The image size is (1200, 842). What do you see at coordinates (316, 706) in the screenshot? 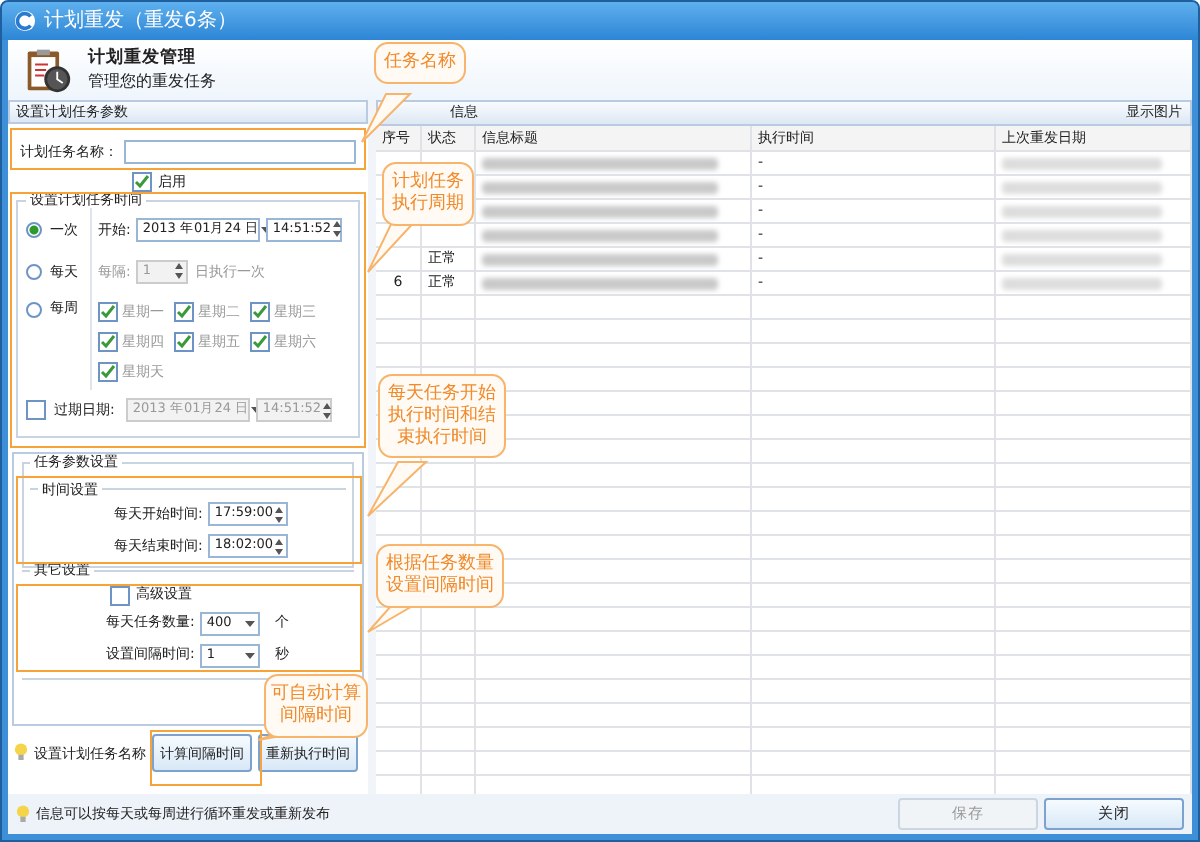
I see `callout: 可自动计算间隔时间` at bounding box center [316, 706].